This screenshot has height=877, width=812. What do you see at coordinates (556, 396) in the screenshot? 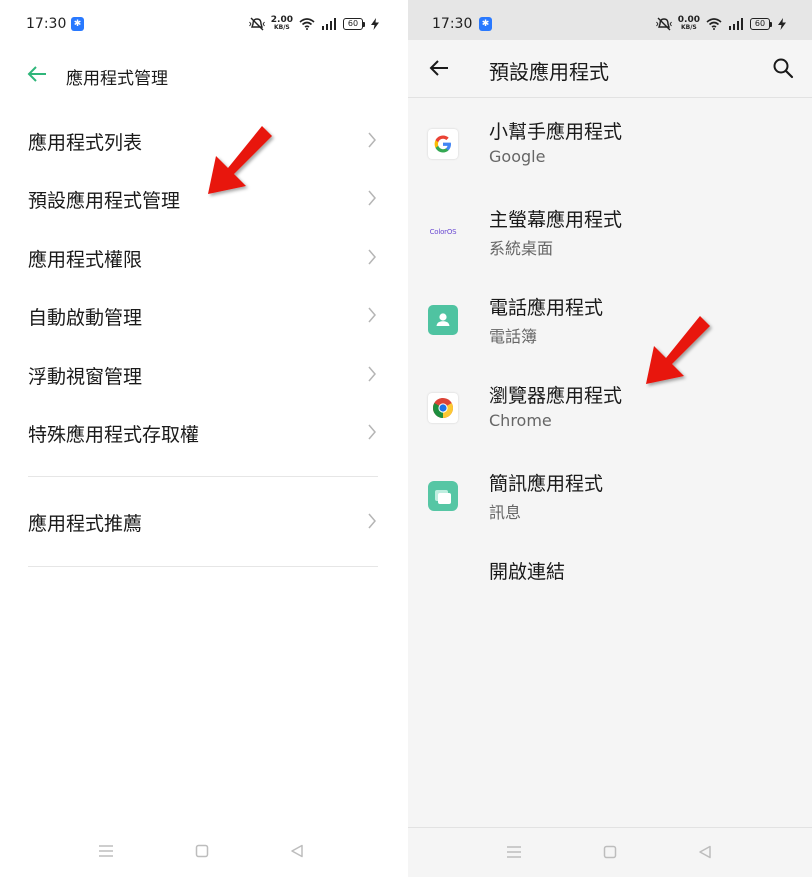
I see `app-row-label: 瀏覽器應用程式` at bounding box center [556, 396].